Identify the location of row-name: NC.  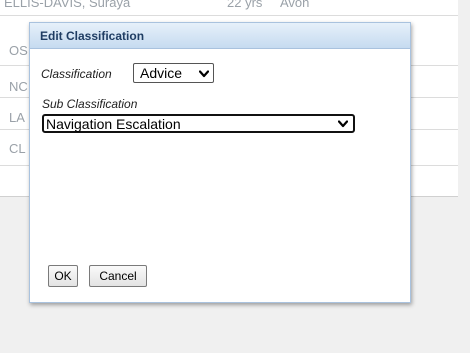
(18, 86).